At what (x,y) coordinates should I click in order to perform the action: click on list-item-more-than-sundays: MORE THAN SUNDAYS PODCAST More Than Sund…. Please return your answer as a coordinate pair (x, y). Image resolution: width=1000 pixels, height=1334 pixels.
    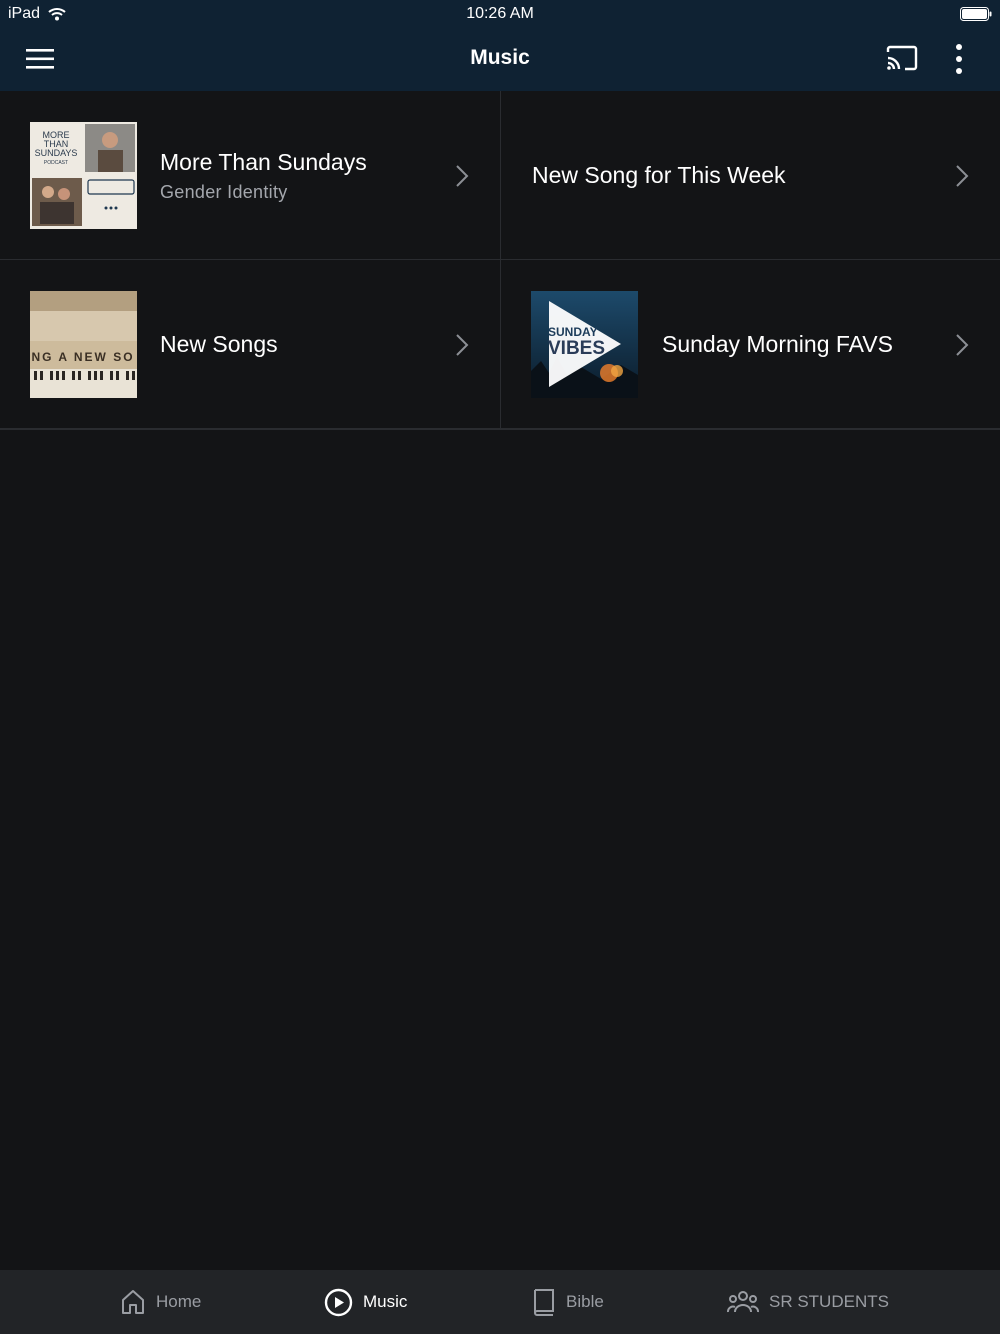
    Looking at the image, I should click on (250, 175).